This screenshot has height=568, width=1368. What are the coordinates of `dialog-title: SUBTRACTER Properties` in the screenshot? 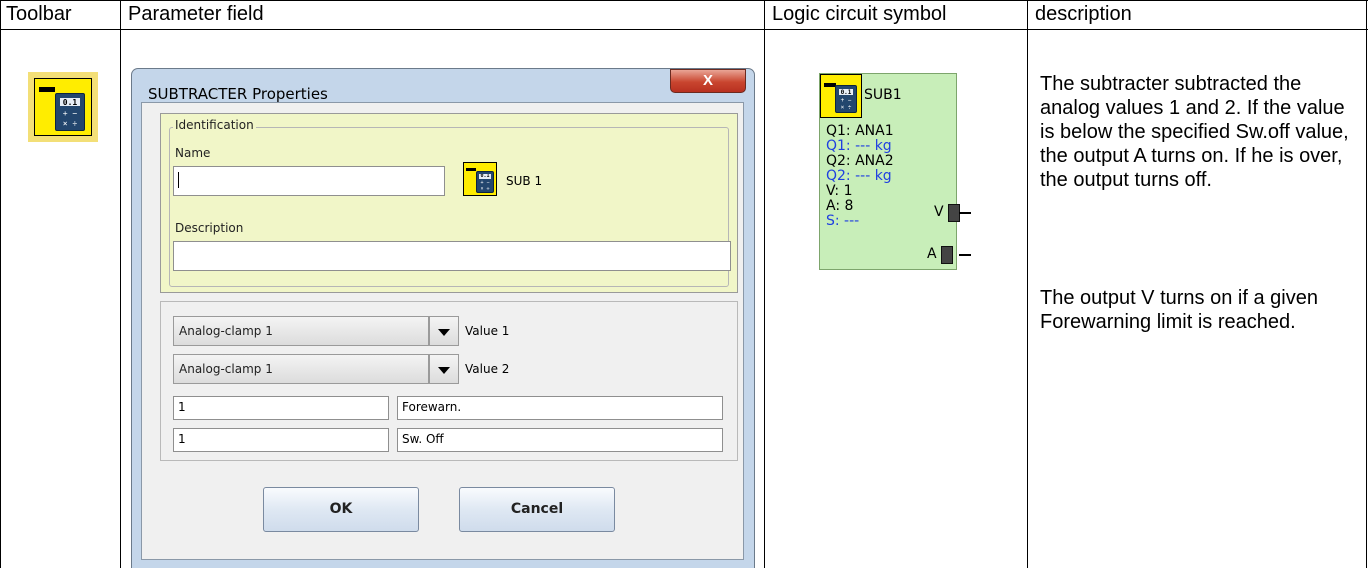 It's located at (238, 94).